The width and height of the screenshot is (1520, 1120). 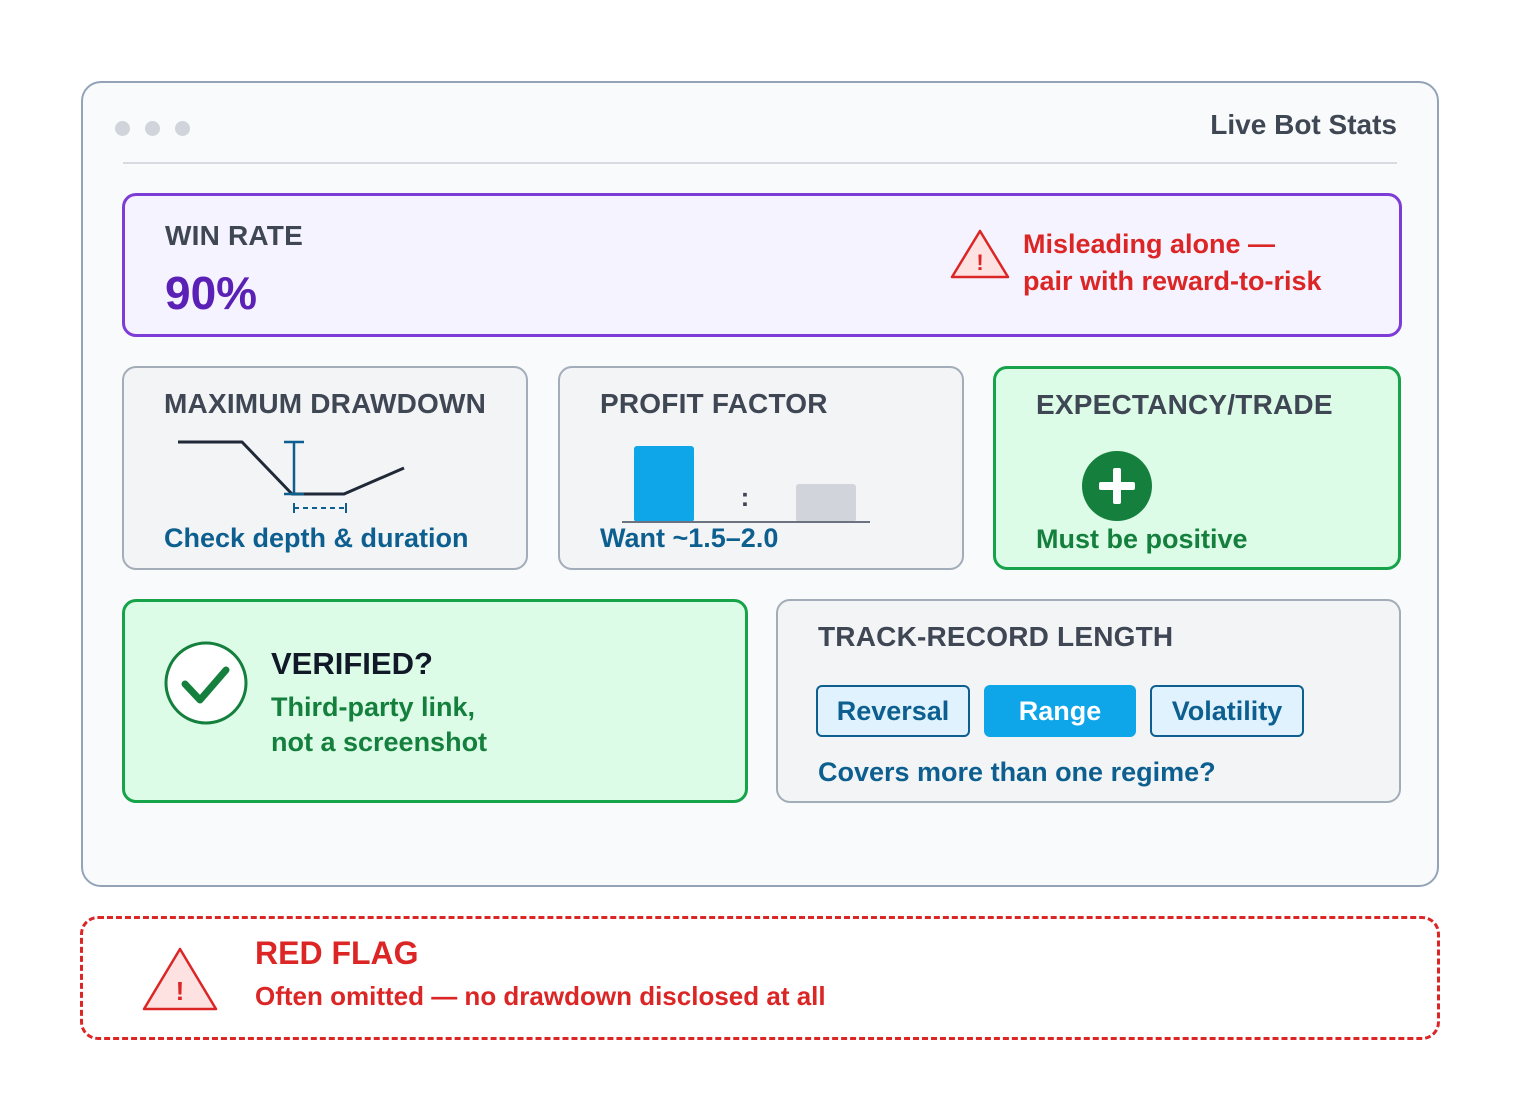 What do you see at coordinates (1197, 468) in the screenshot?
I see `expectancy-card: EXPECTANCY/TRADE Must be positive` at bounding box center [1197, 468].